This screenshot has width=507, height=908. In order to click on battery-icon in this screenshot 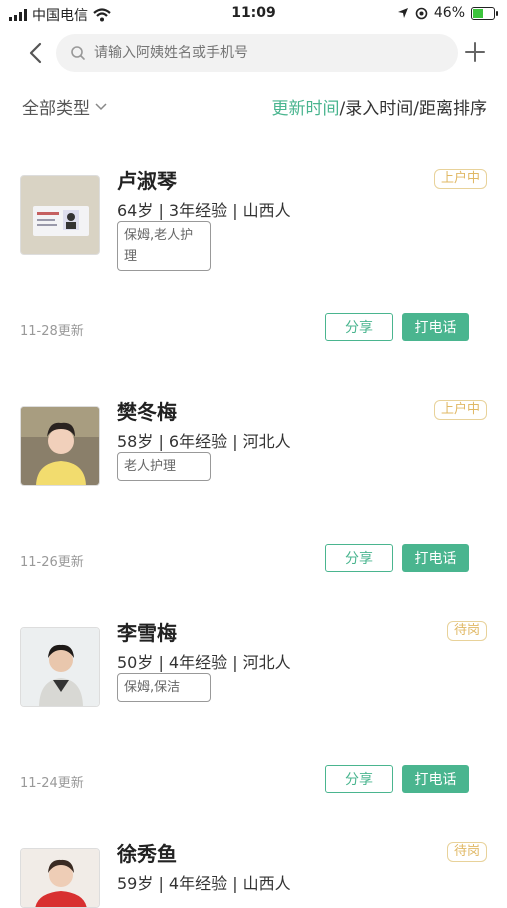, I will do `click(484, 13)`.